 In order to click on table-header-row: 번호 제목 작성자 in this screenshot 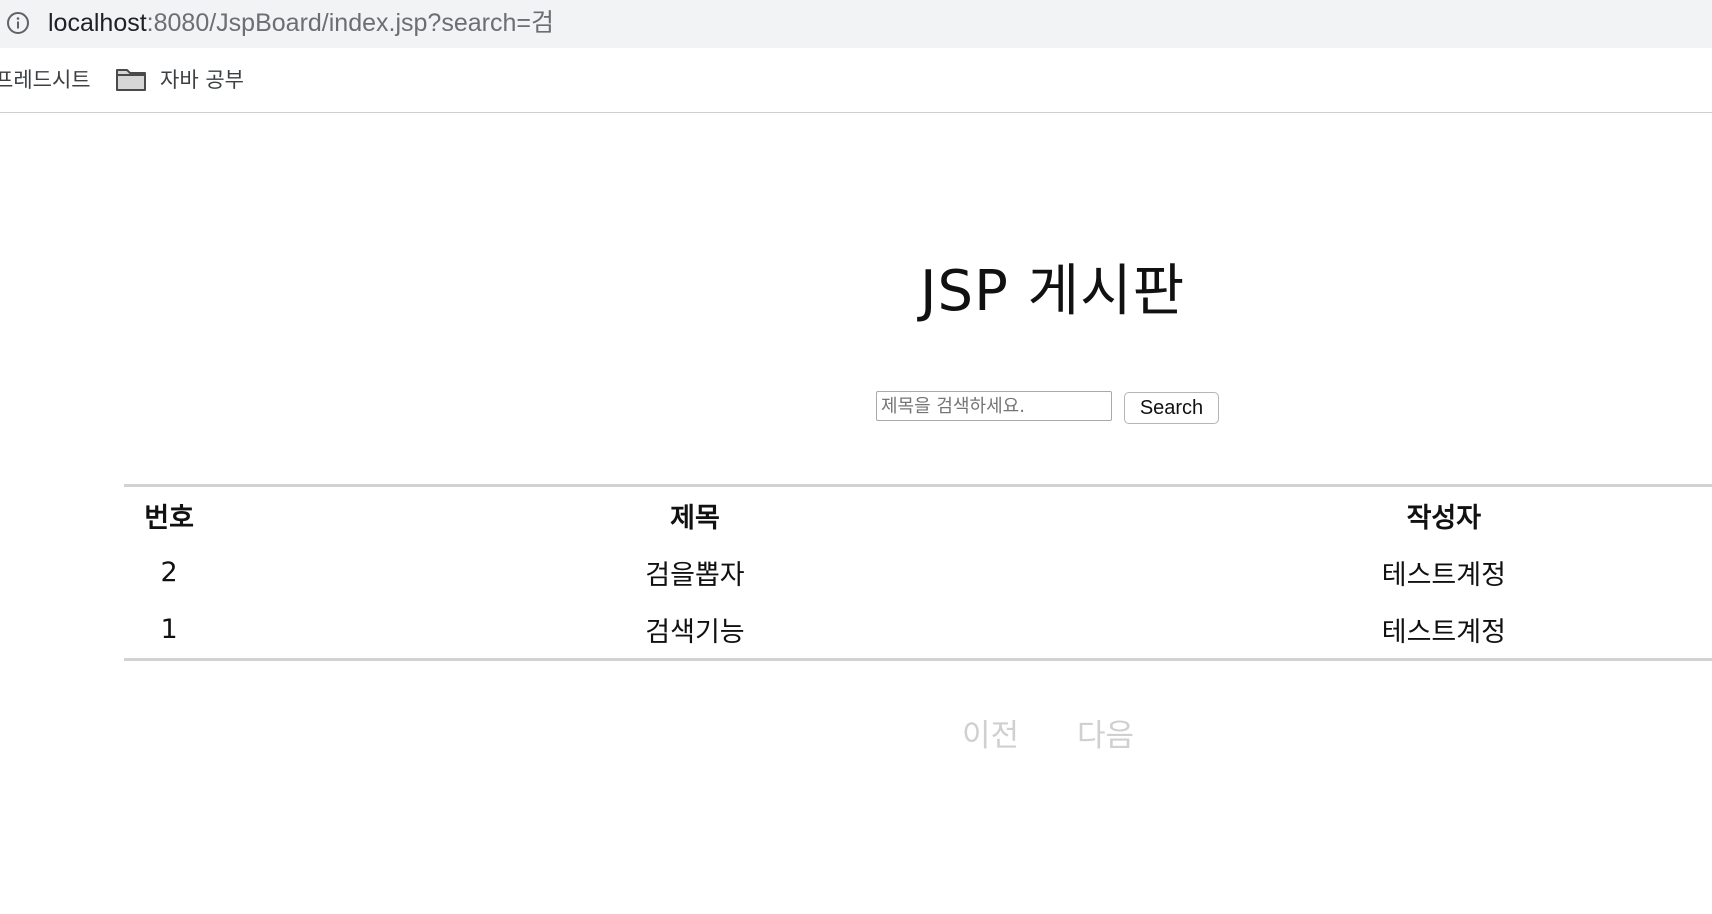, I will do `click(918, 515)`.